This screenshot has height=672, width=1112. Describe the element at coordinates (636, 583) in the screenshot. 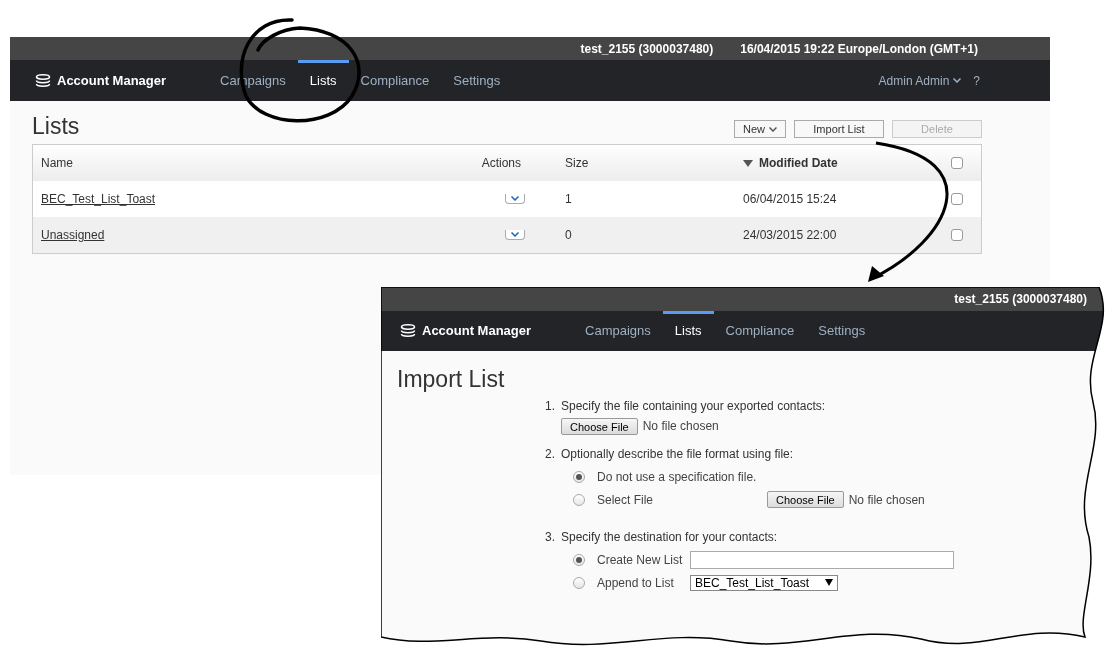

I see `option-label: Append to List` at that location.